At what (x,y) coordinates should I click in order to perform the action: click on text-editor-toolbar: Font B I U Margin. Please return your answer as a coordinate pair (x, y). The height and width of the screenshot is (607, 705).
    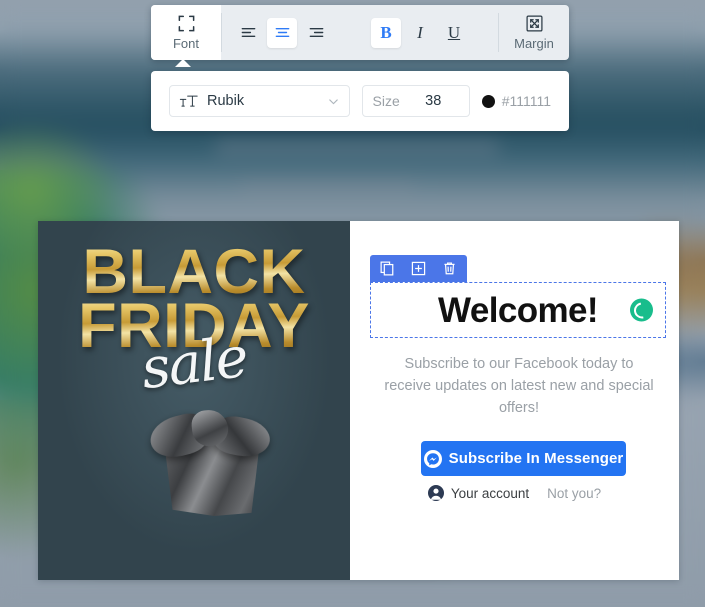
    Looking at the image, I should click on (360, 32).